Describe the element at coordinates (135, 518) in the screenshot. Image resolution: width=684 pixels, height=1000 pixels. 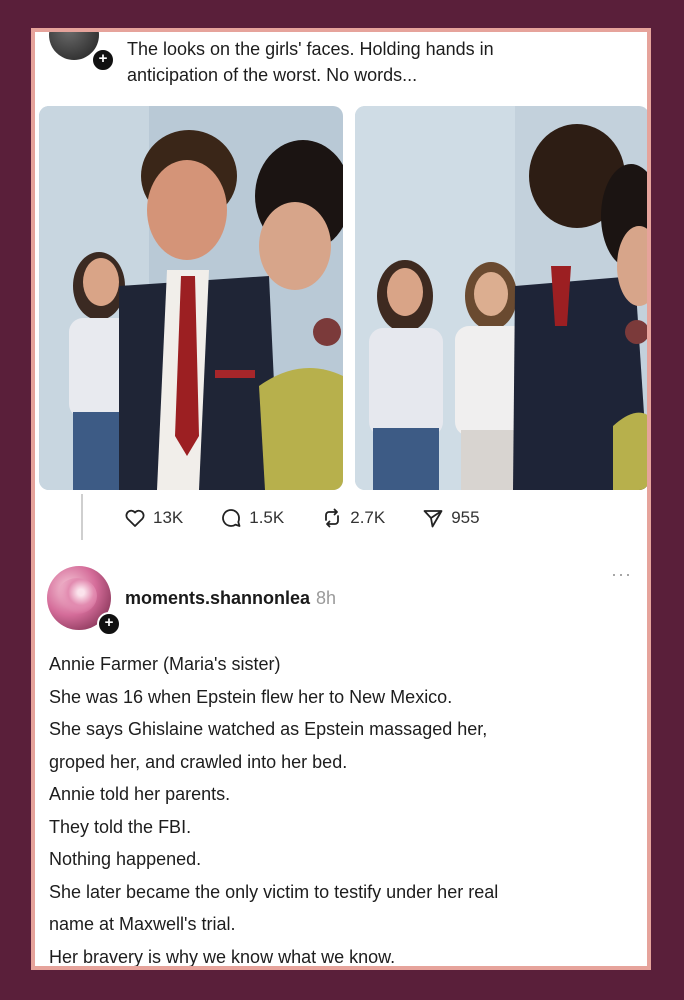
I see `heart-icon` at that location.